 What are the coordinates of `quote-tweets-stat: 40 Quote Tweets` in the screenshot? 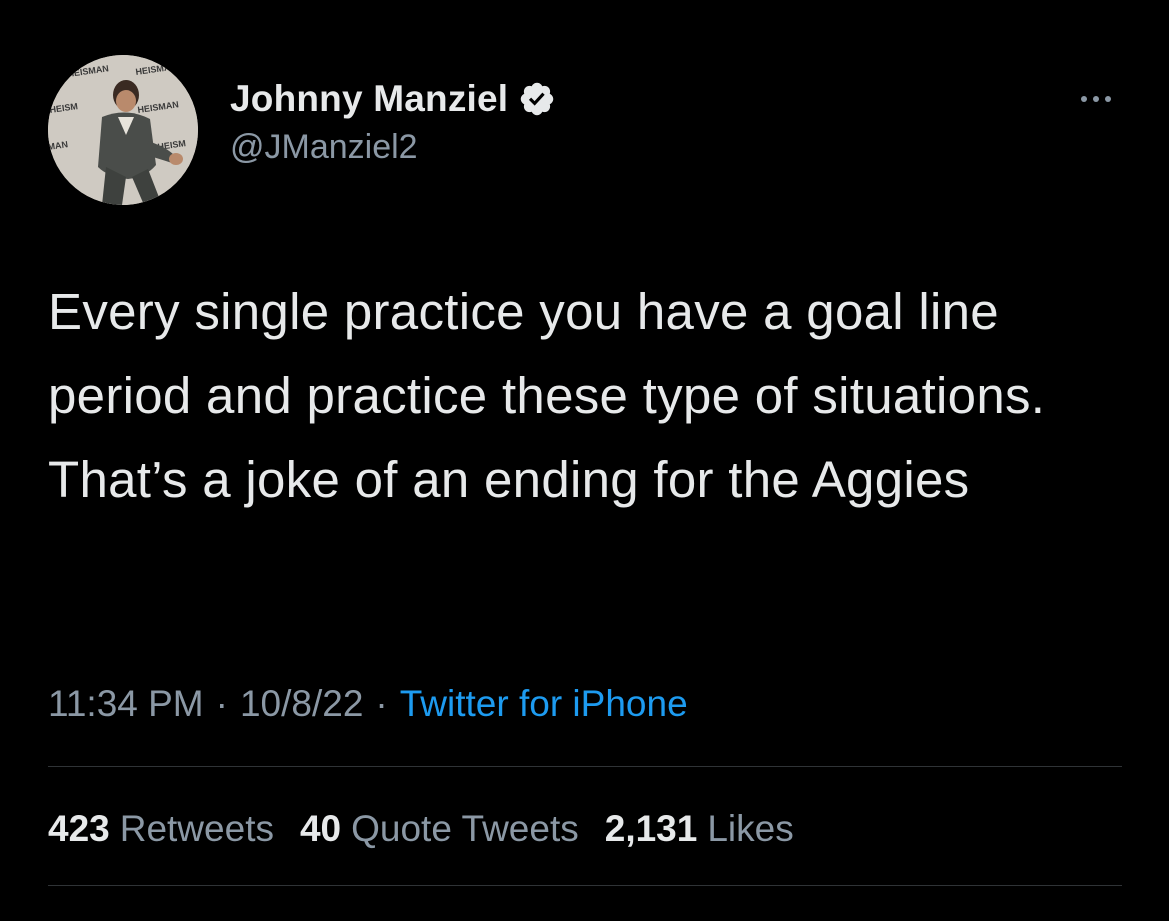 It's located at (439, 829).